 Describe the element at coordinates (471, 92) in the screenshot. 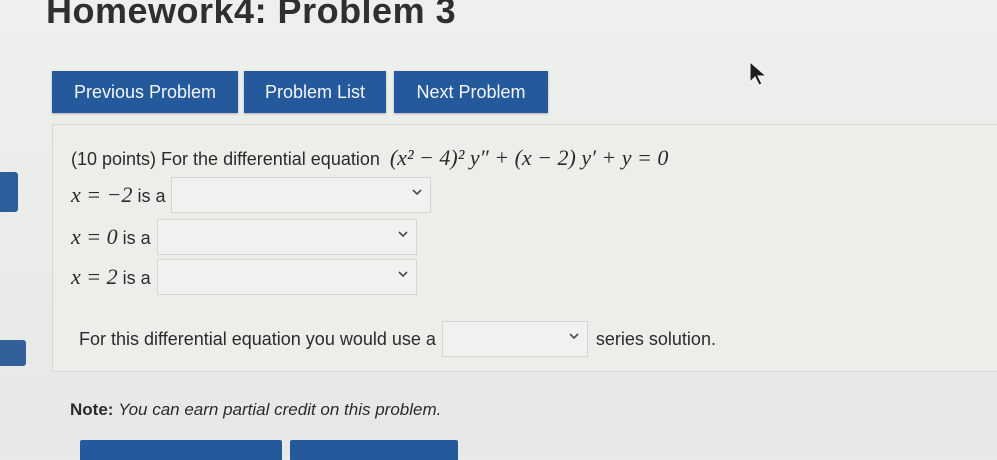

I see `next-problem-button: Next Problem` at that location.